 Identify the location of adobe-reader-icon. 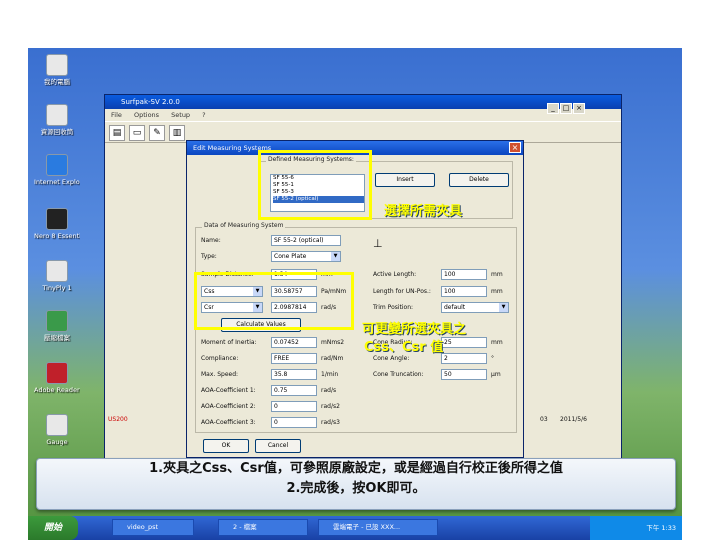
(57, 373).